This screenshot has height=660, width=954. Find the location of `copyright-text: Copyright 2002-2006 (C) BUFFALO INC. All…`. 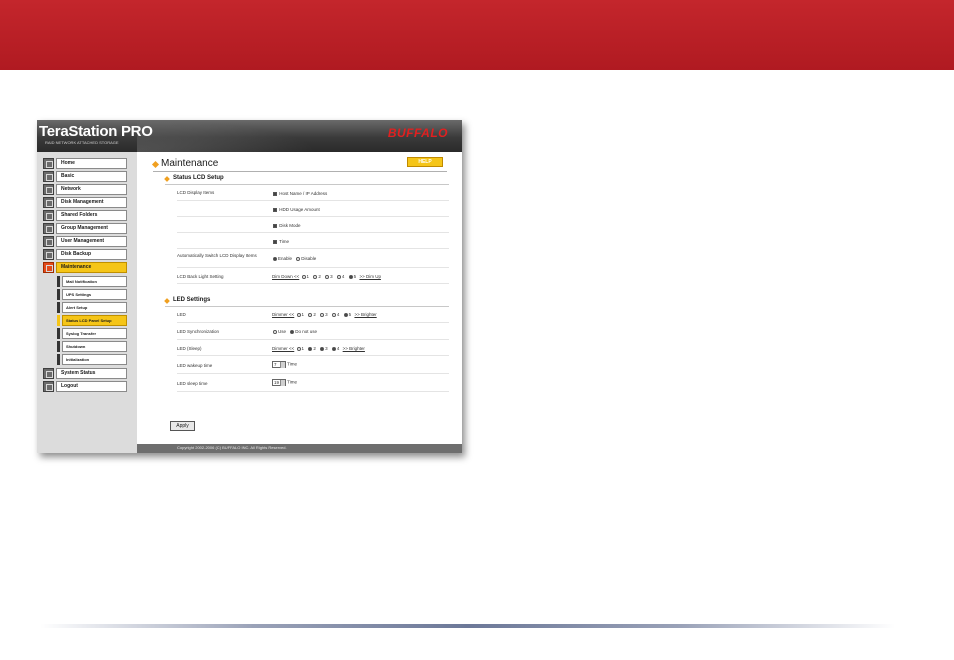

copyright-text: Copyright 2002-2006 (C) BUFFALO INC. All… is located at coordinates (232, 447).